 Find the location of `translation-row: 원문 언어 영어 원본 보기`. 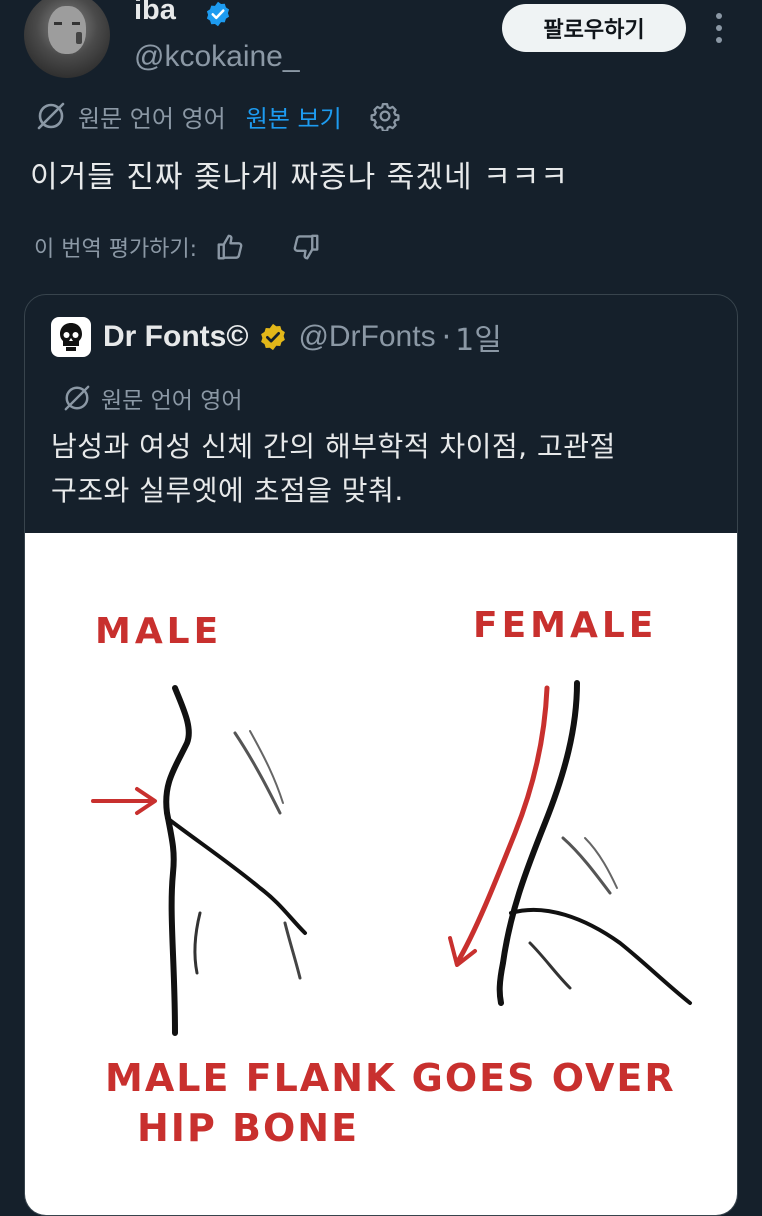

translation-row: 원문 언어 영어 원본 보기 is located at coordinates (218, 116).